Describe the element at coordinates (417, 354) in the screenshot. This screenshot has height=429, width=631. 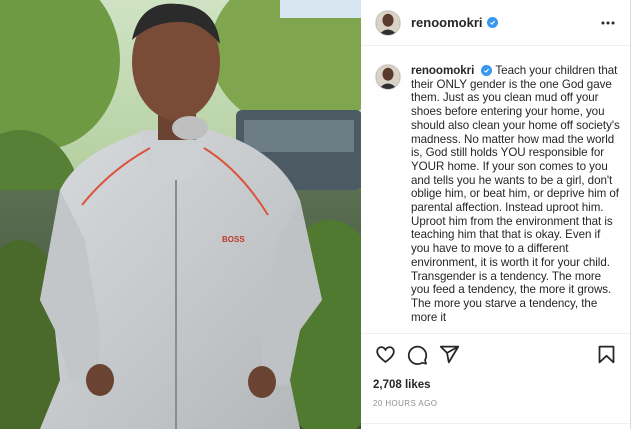
I see `comment-icon` at that location.